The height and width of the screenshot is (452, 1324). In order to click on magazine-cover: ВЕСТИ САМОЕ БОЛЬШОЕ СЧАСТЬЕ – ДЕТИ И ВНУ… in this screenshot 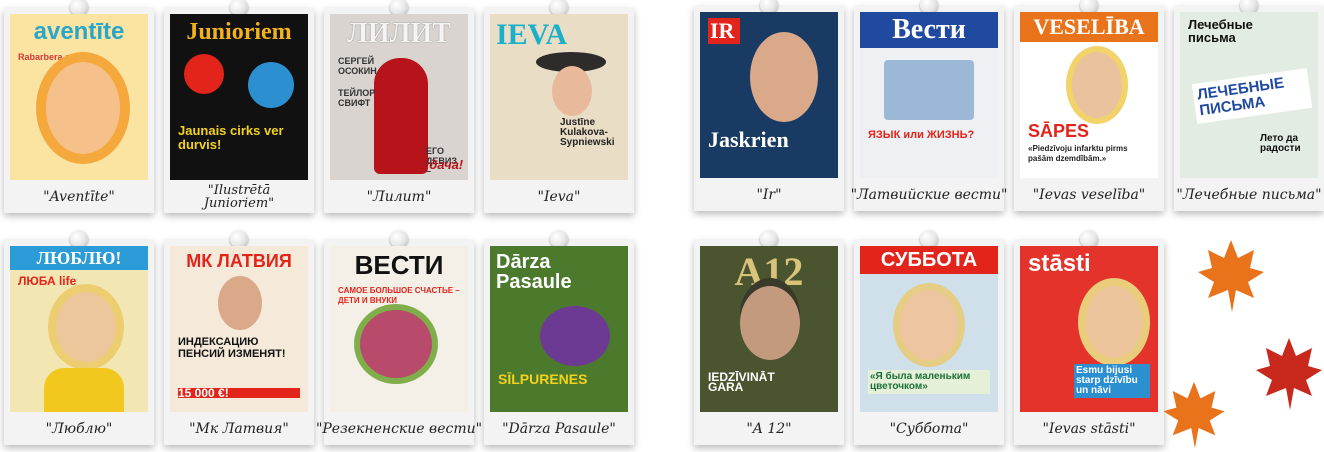, I will do `click(399, 329)`.